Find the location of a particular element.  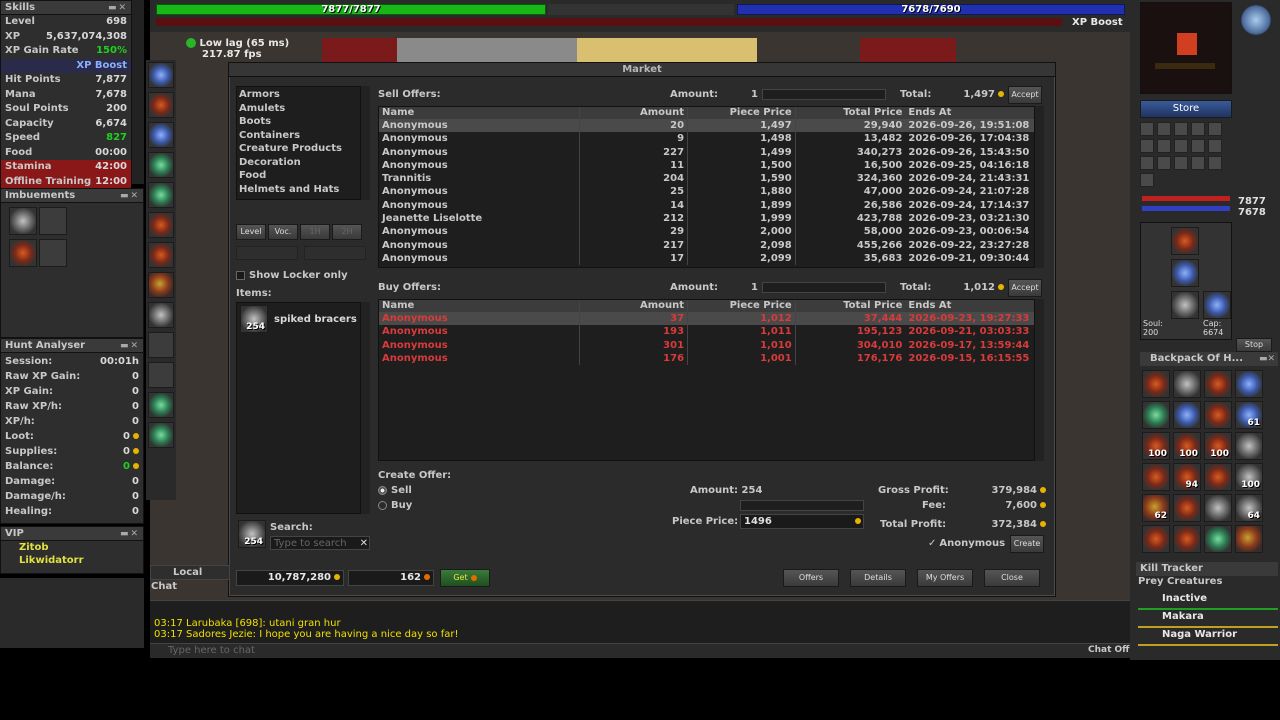

prey-item: Makara is located at coordinates (1208, 619).